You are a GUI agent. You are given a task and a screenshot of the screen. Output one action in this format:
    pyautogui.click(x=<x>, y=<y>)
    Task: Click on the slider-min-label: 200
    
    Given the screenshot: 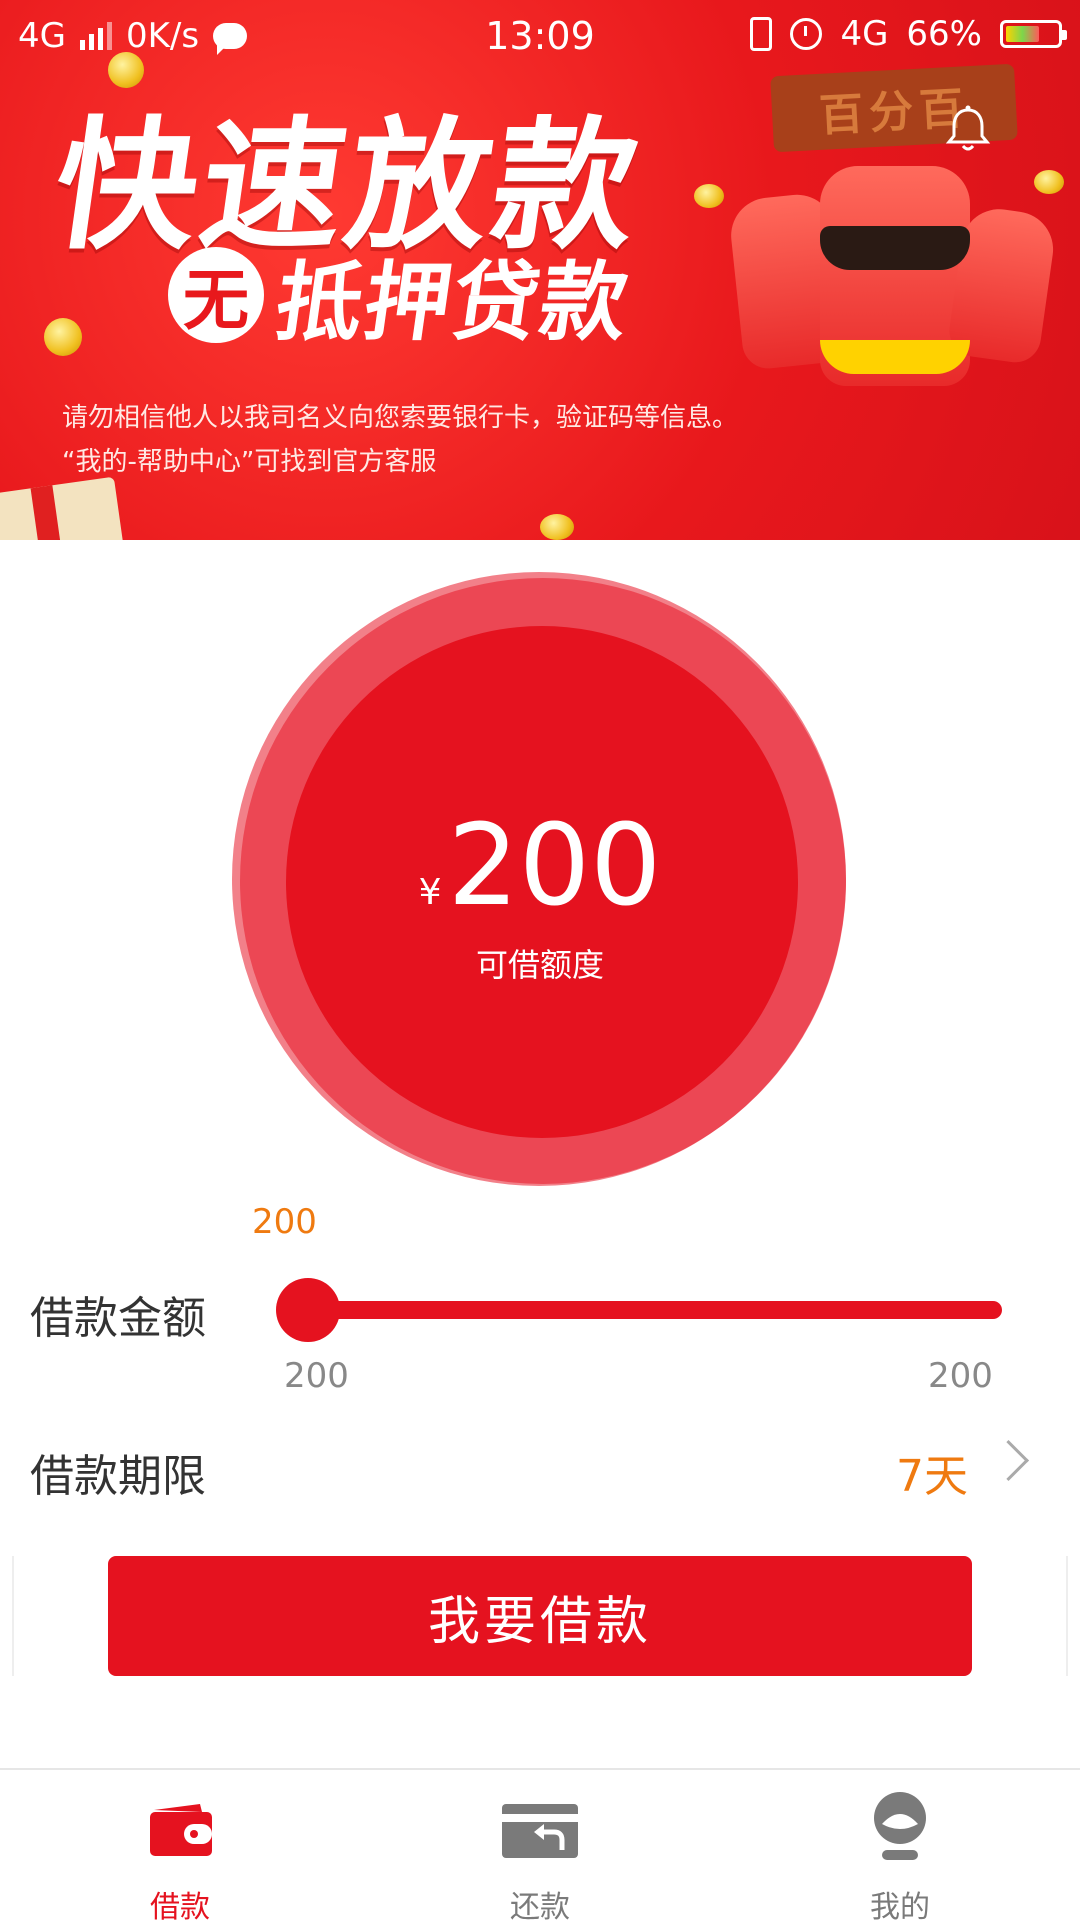 What is the action you would take?
    pyautogui.click(x=316, y=1376)
    